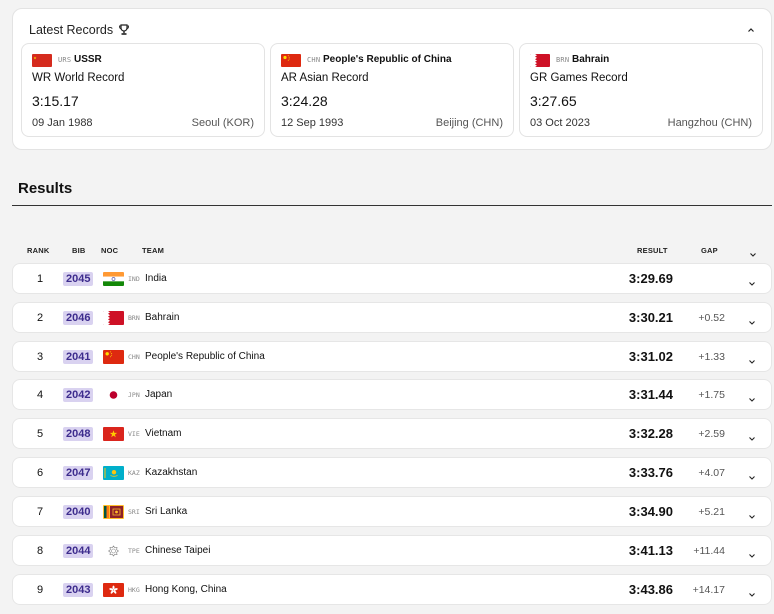  I want to click on row-team: Kazakhstan, so click(171, 472).